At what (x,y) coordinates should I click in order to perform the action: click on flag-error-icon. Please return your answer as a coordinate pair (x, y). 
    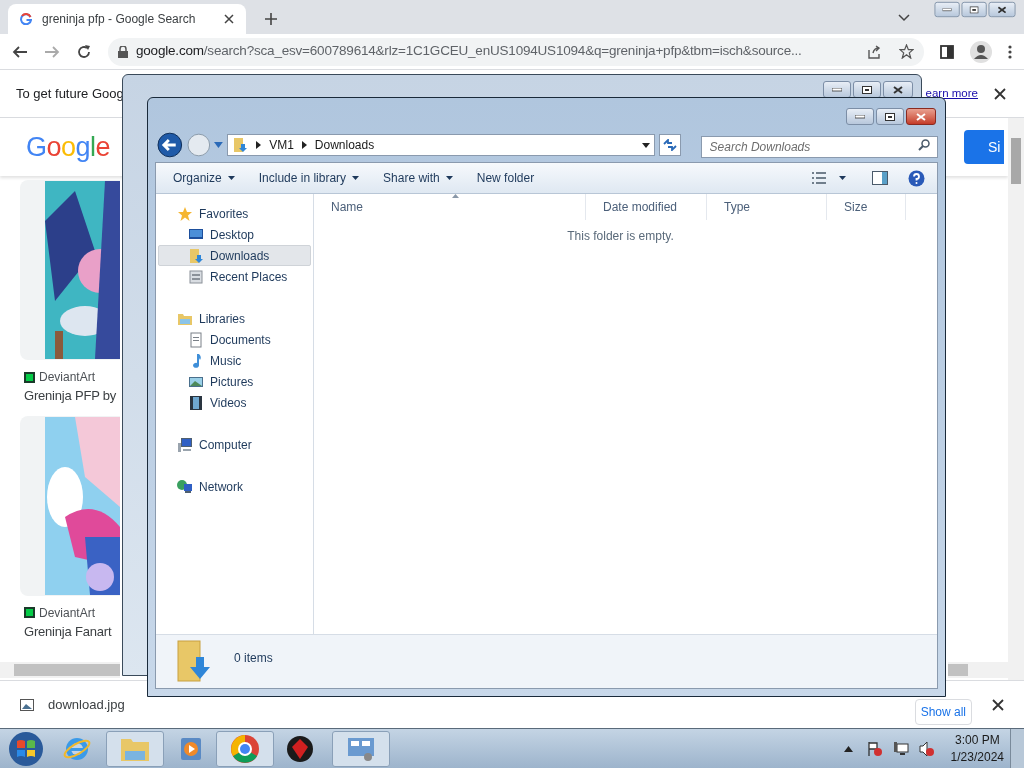
    Looking at the image, I should click on (874, 748).